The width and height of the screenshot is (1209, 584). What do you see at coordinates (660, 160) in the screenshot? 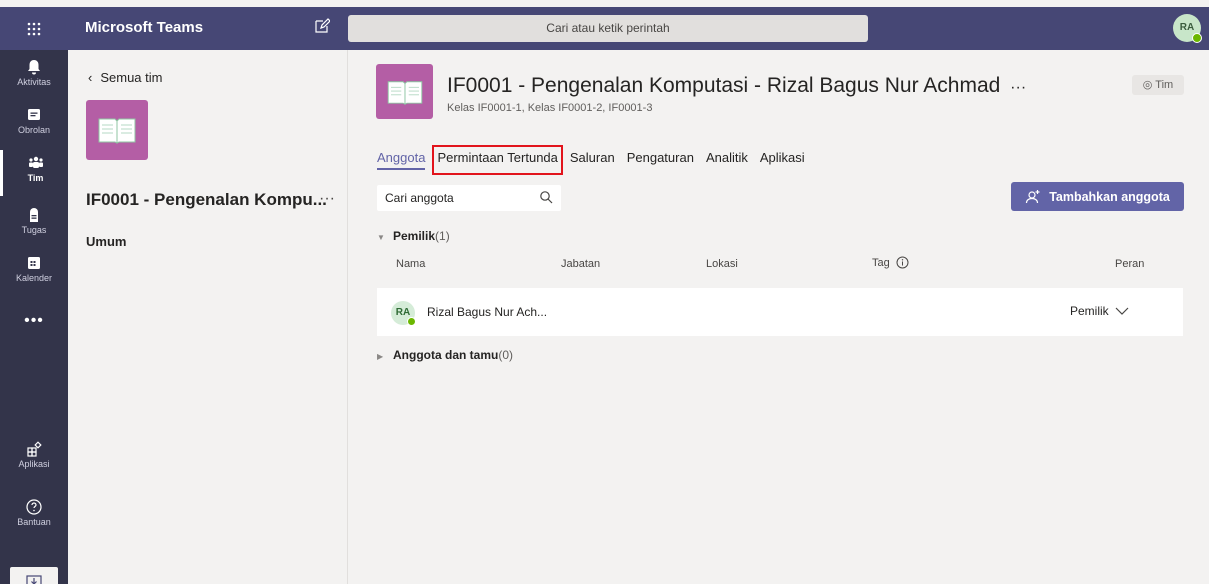
I see `tab-pengaturan: Pengaturan` at bounding box center [660, 160].